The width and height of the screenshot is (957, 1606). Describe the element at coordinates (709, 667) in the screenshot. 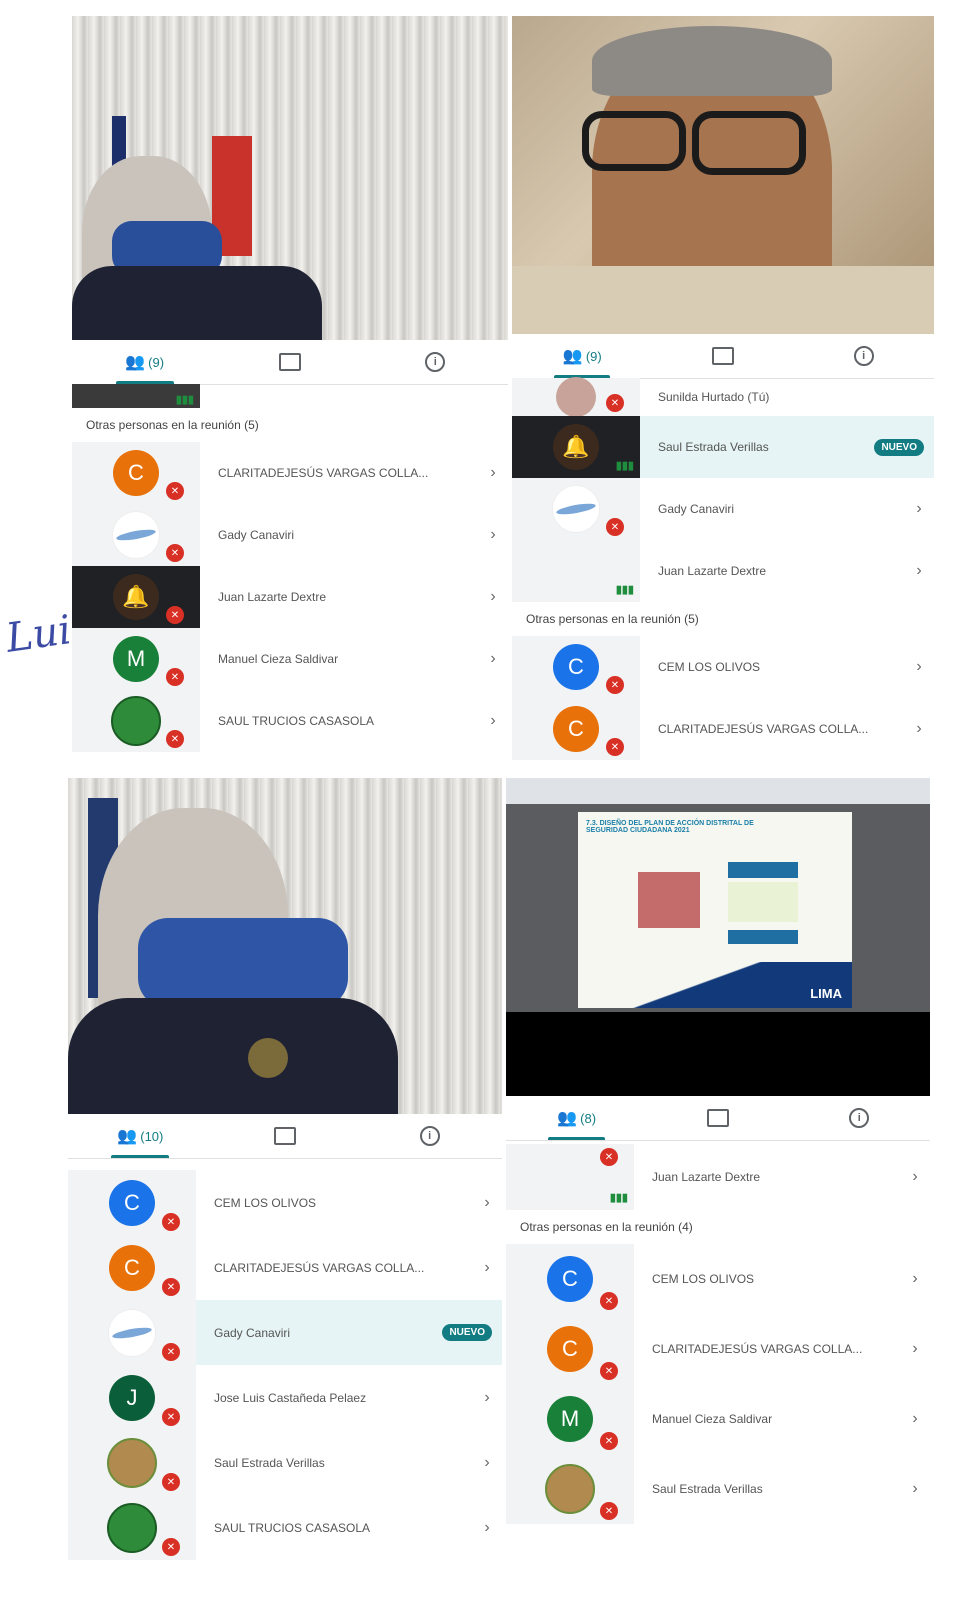

I see `participant-name: CEM LOS OLIVOS` at that location.